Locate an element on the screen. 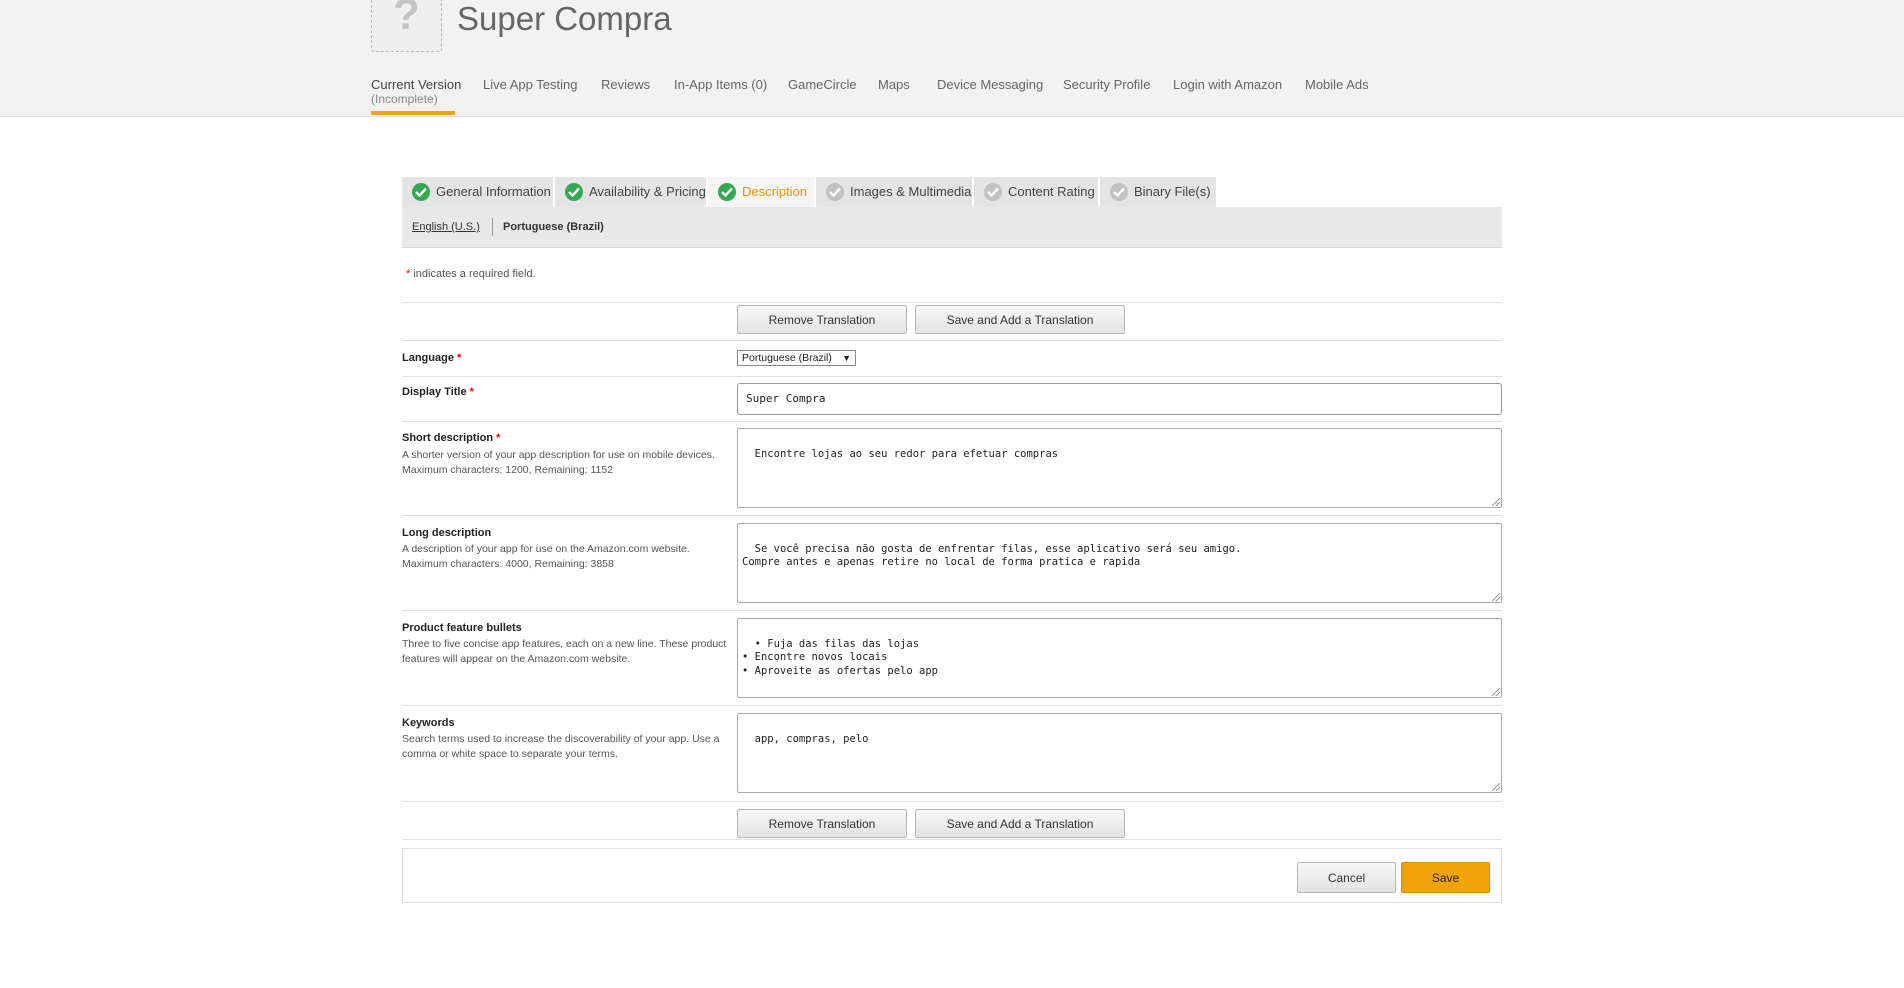 The image size is (1904, 988). language-bar: English (U.S.) Portuguese (Brazil) is located at coordinates (952, 227).